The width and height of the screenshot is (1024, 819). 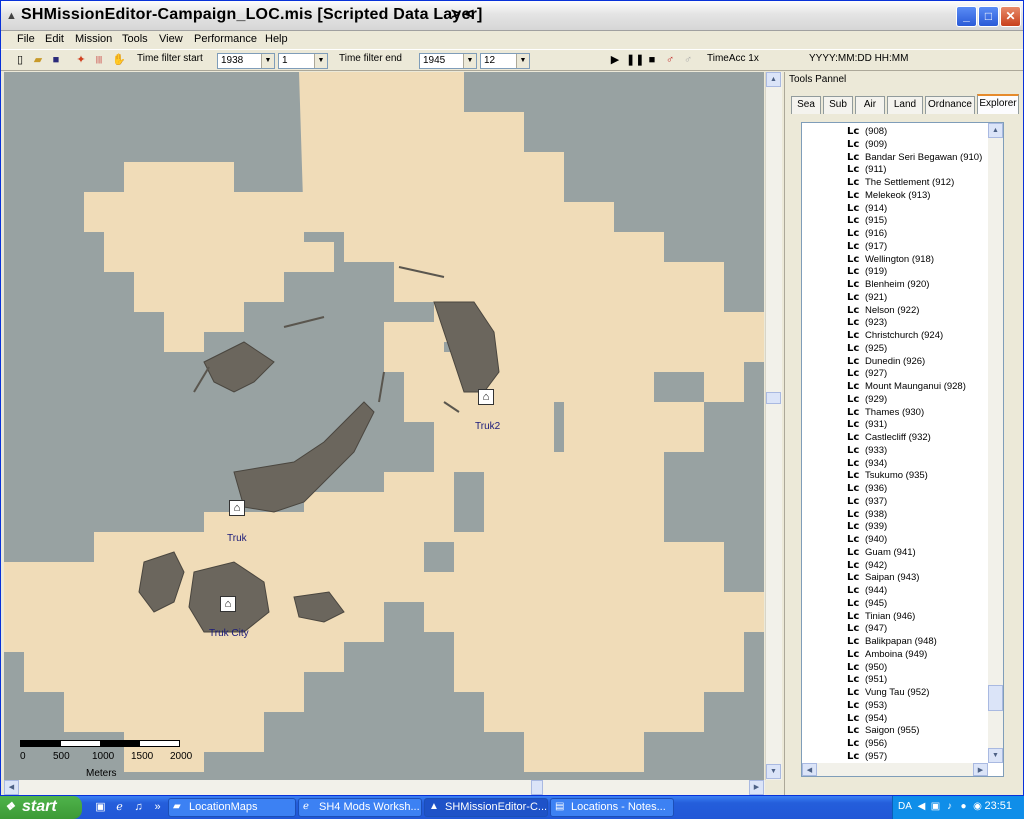 What do you see at coordinates (119, 807) in the screenshot?
I see `browser-icon: ℯ` at bounding box center [119, 807].